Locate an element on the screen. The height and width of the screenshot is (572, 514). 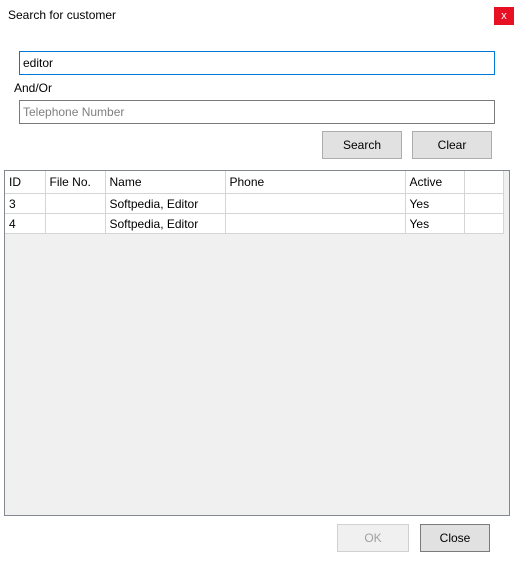
table-header-row: ID File No. Name Phone Active is located at coordinates (254, 182).